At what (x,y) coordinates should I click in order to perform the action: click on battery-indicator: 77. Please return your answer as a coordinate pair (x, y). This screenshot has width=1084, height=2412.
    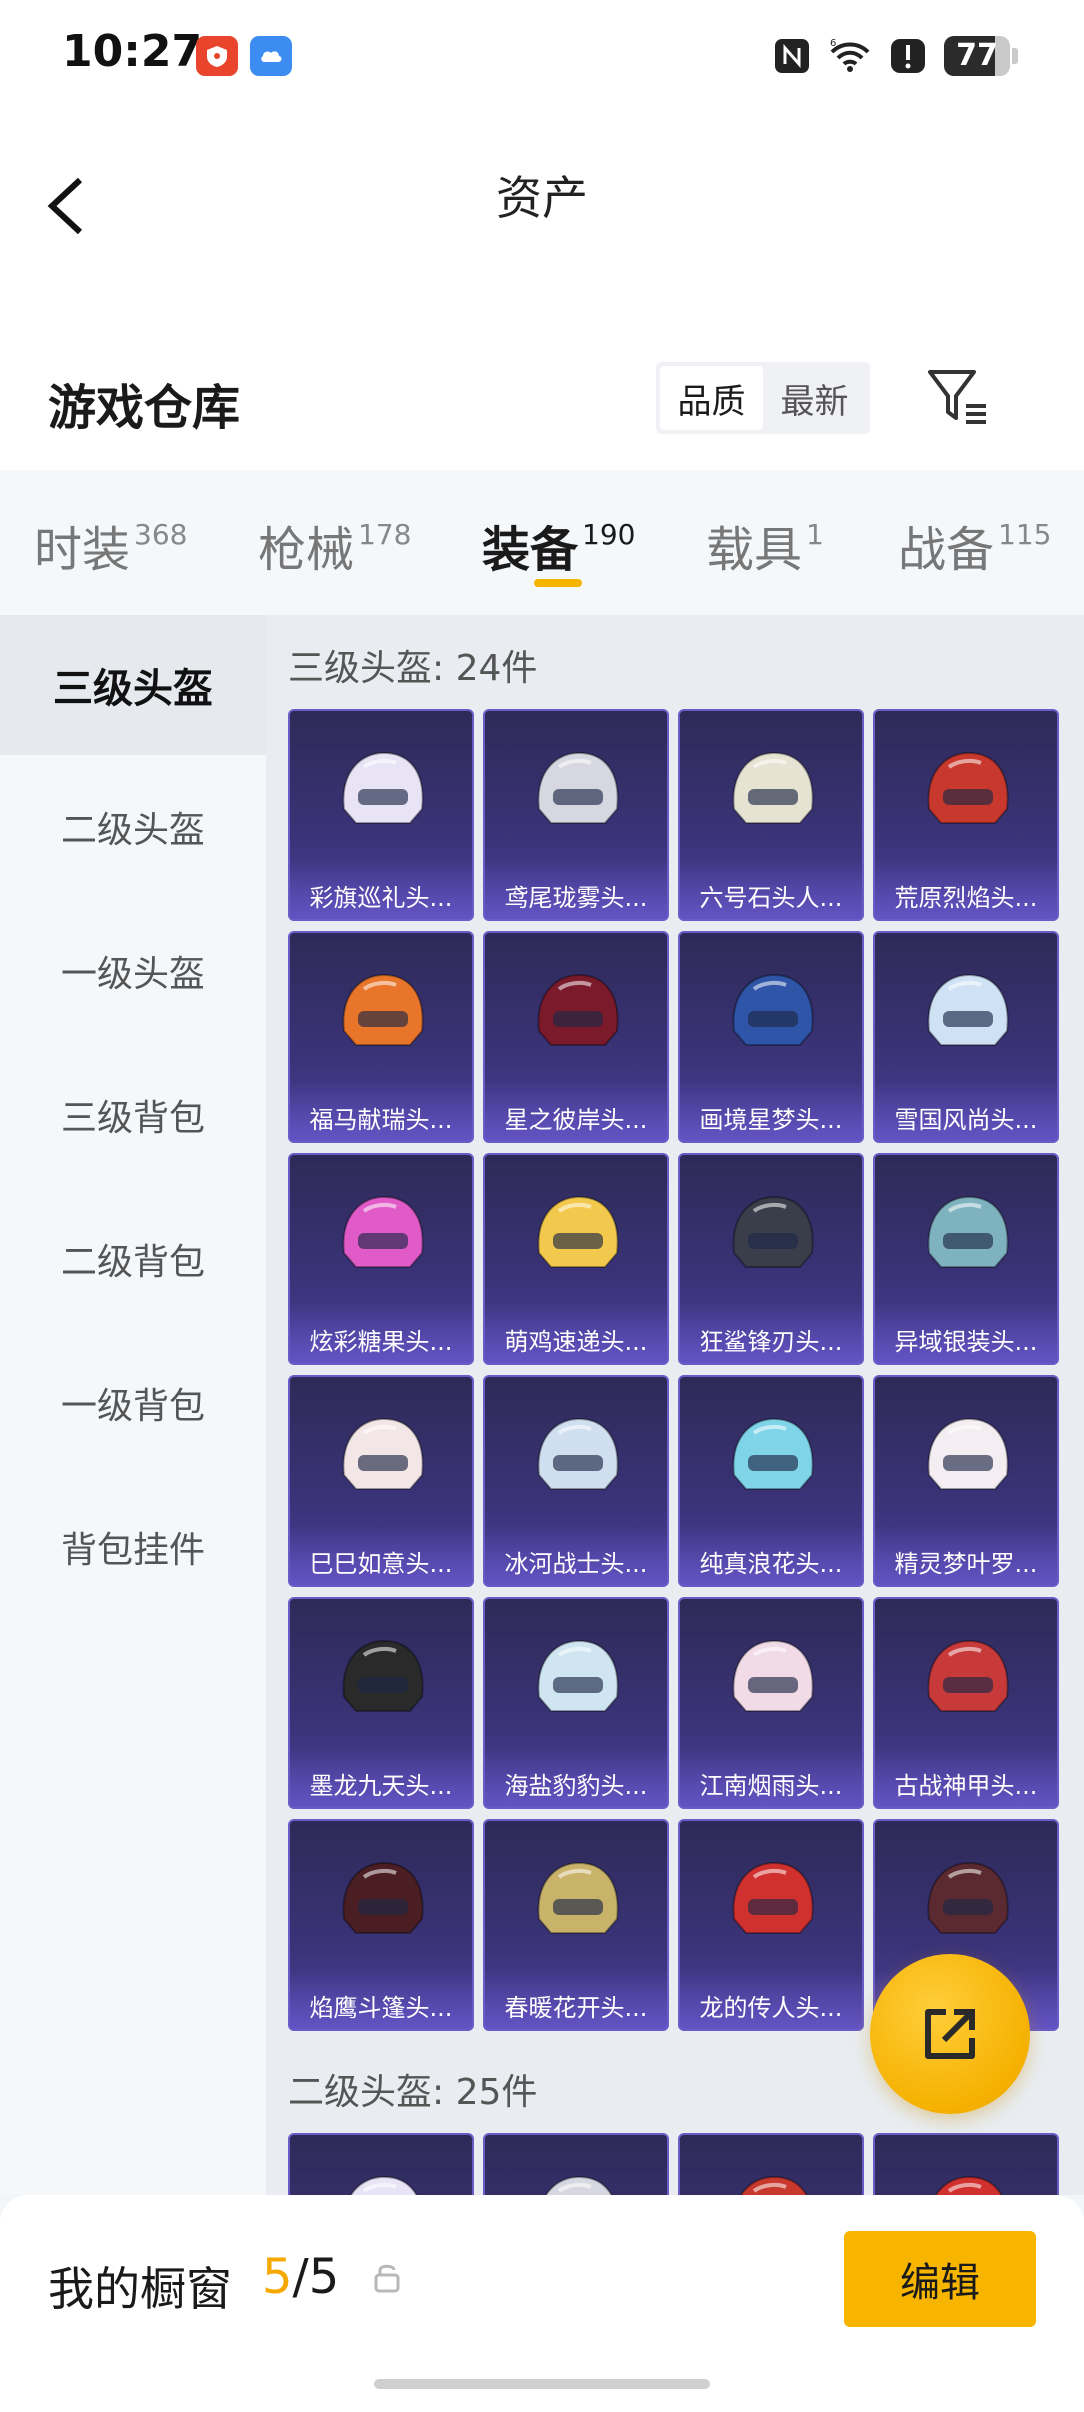
    Looking at the image, I should click on (981, 56).